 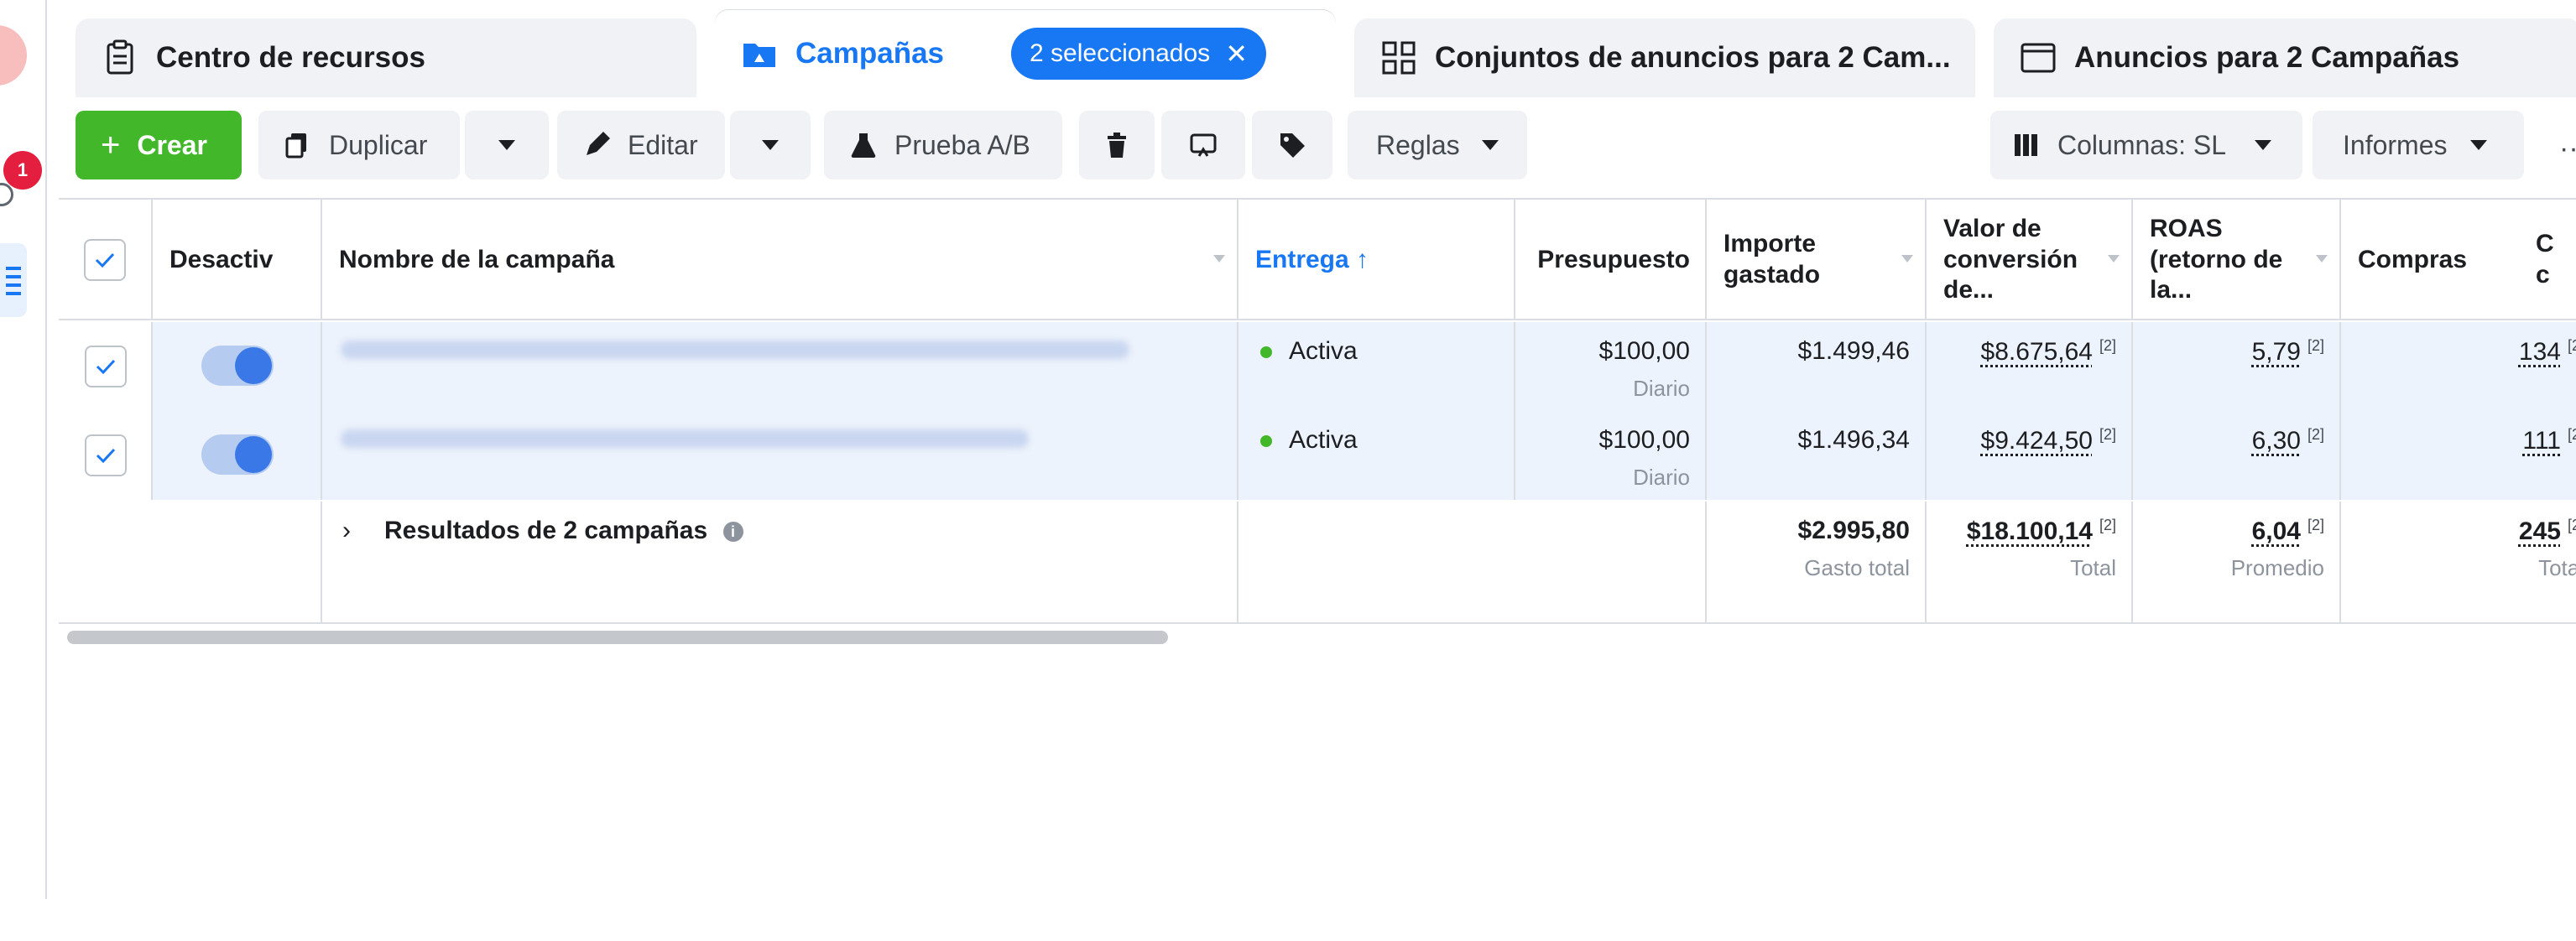 What do you see at coordinates (2276, 531) in the screenshot?
I see `average-roas: 6,04` at bounding box center [2276, 531].